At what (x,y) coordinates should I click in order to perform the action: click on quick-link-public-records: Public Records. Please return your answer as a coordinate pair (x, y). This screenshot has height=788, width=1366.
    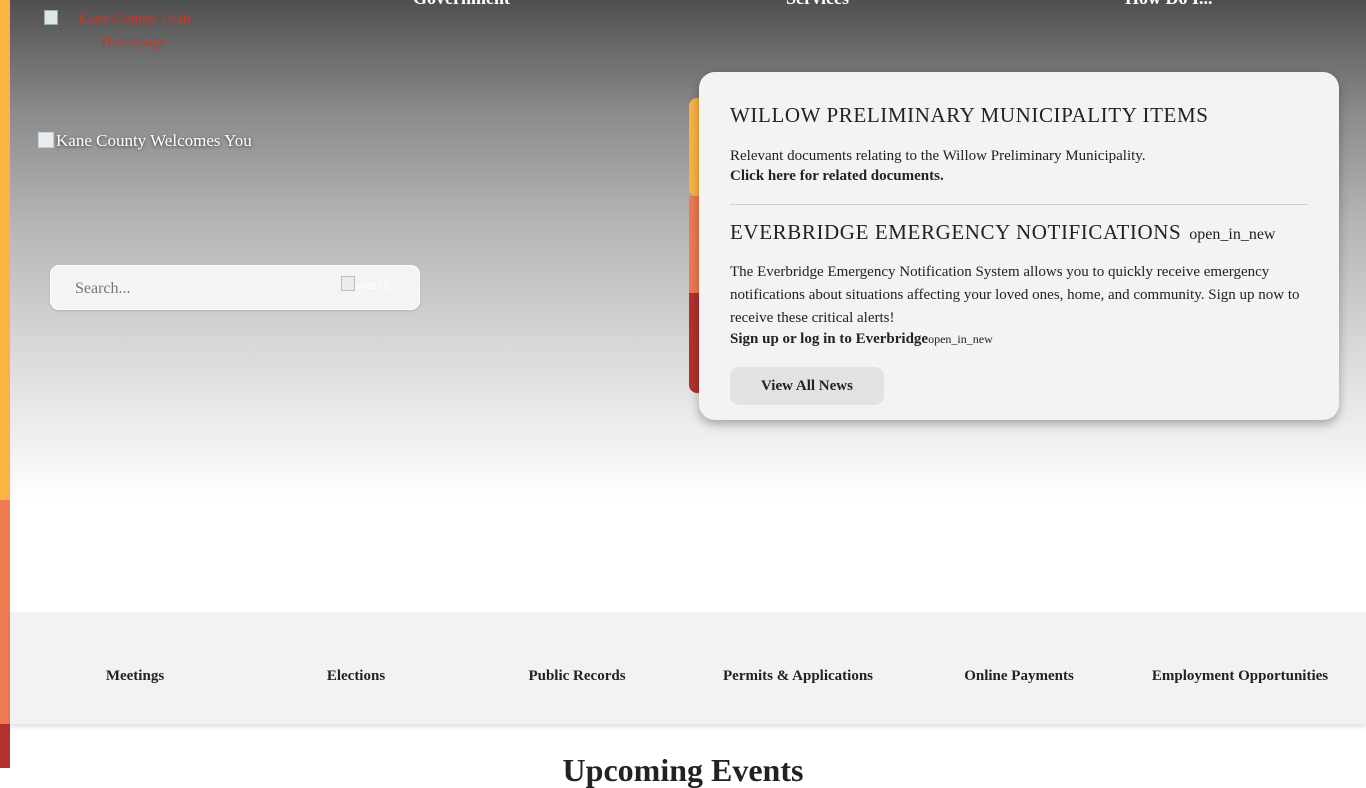
    Looking at the image, I should click on (576, 676).